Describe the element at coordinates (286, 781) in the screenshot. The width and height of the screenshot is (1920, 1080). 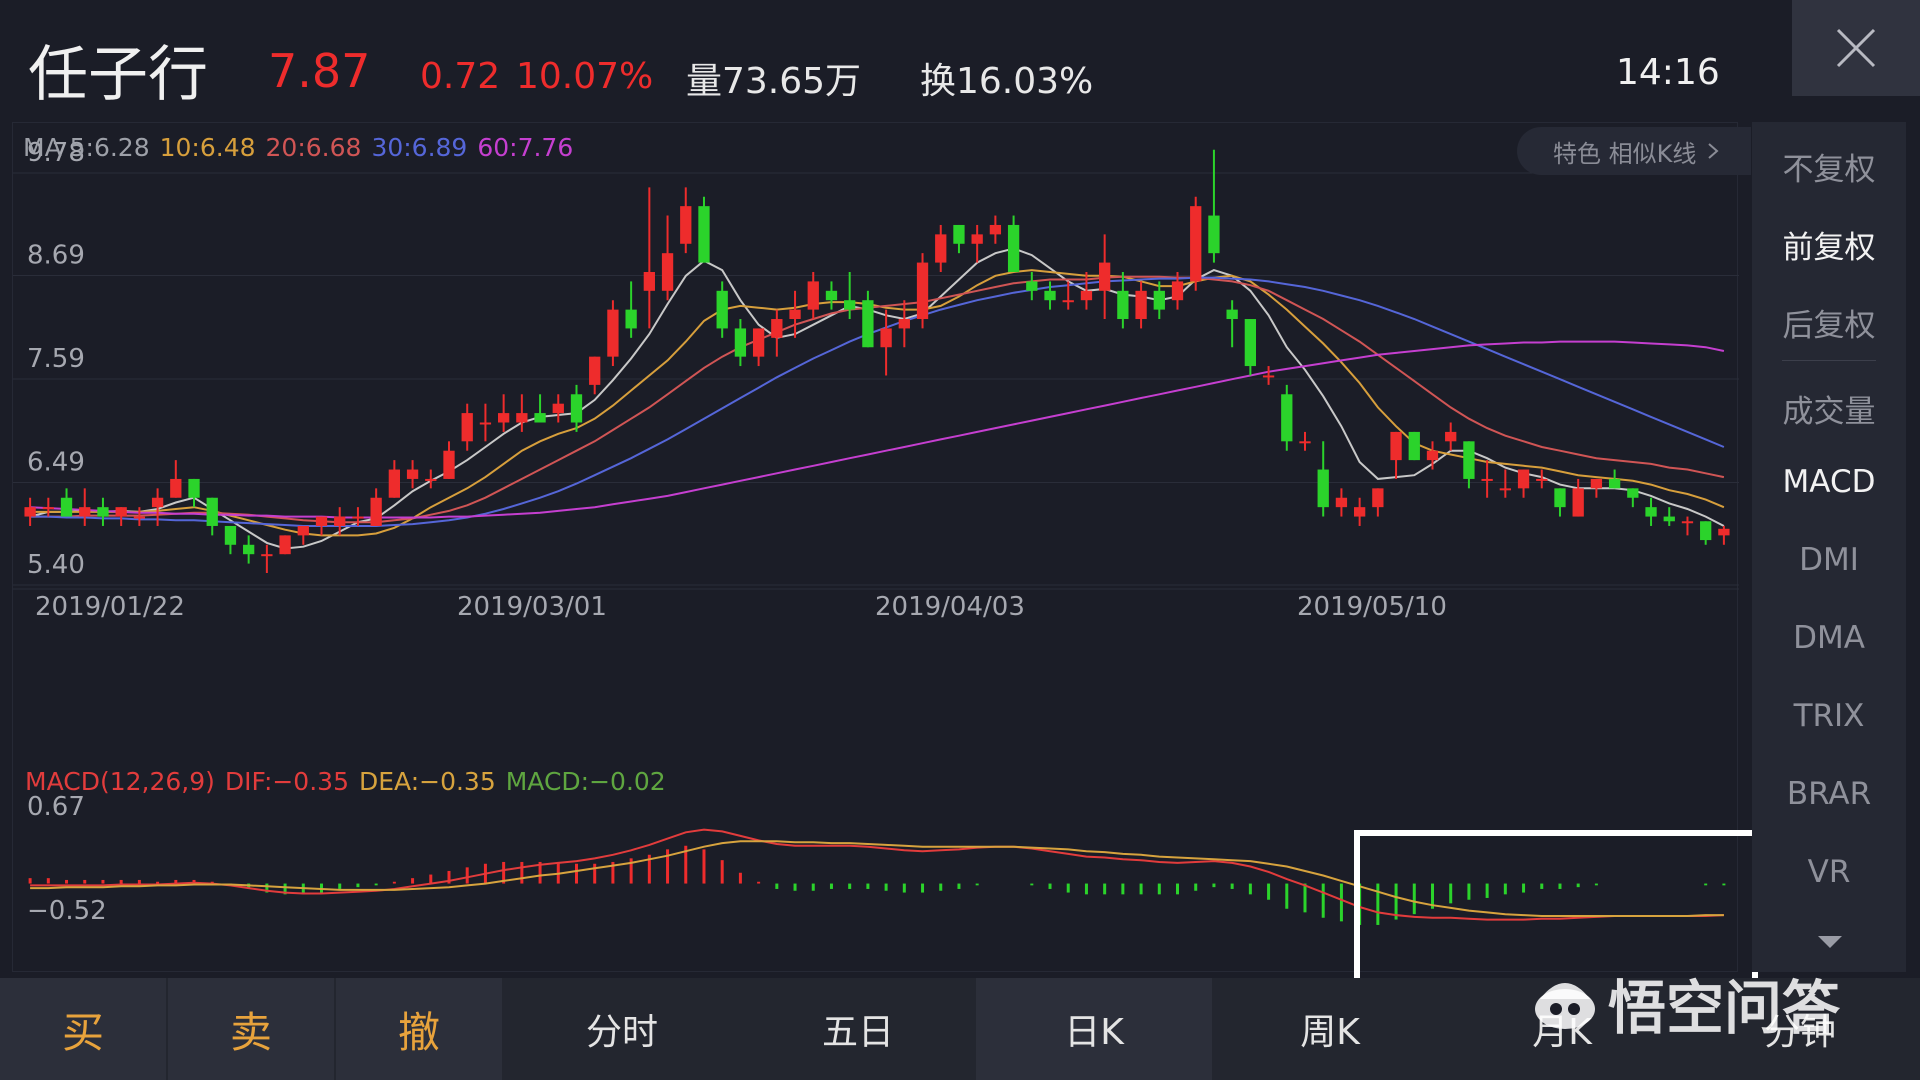
I see `macd-legend-item: DIF:−0.35` at that location.